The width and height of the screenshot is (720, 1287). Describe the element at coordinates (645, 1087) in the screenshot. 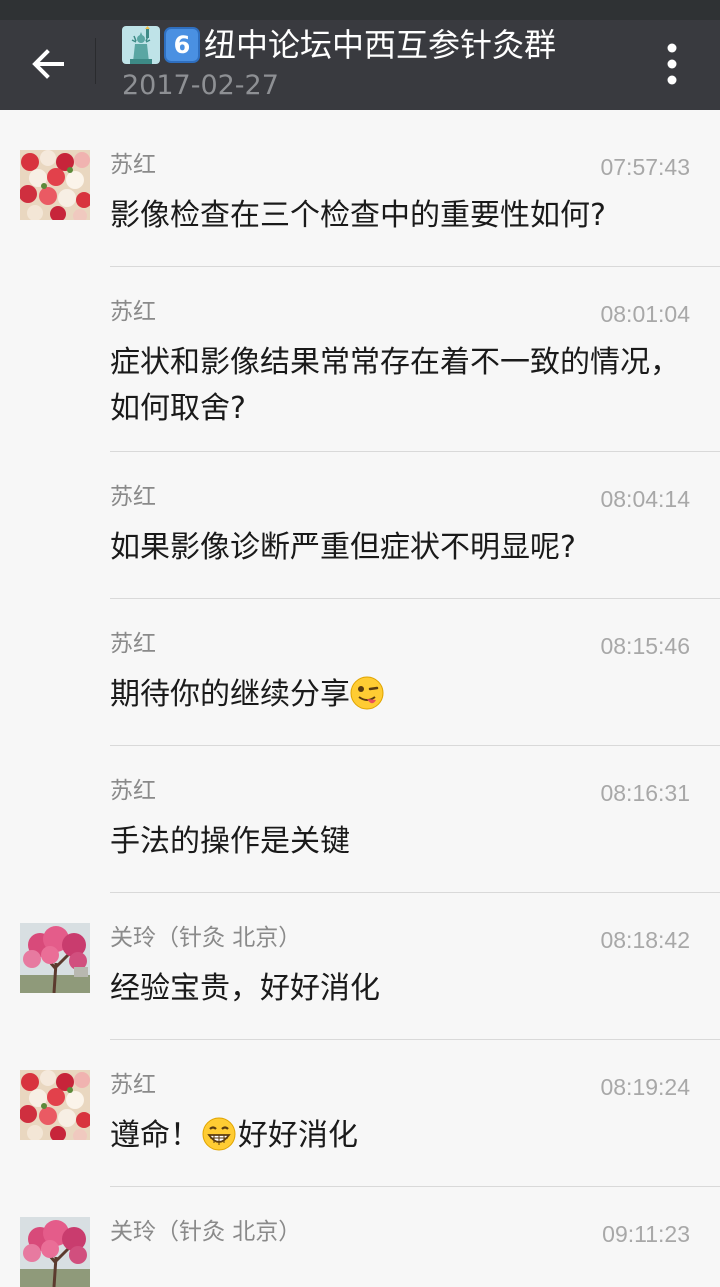

I see `message-time: 08:19:24` at that location.